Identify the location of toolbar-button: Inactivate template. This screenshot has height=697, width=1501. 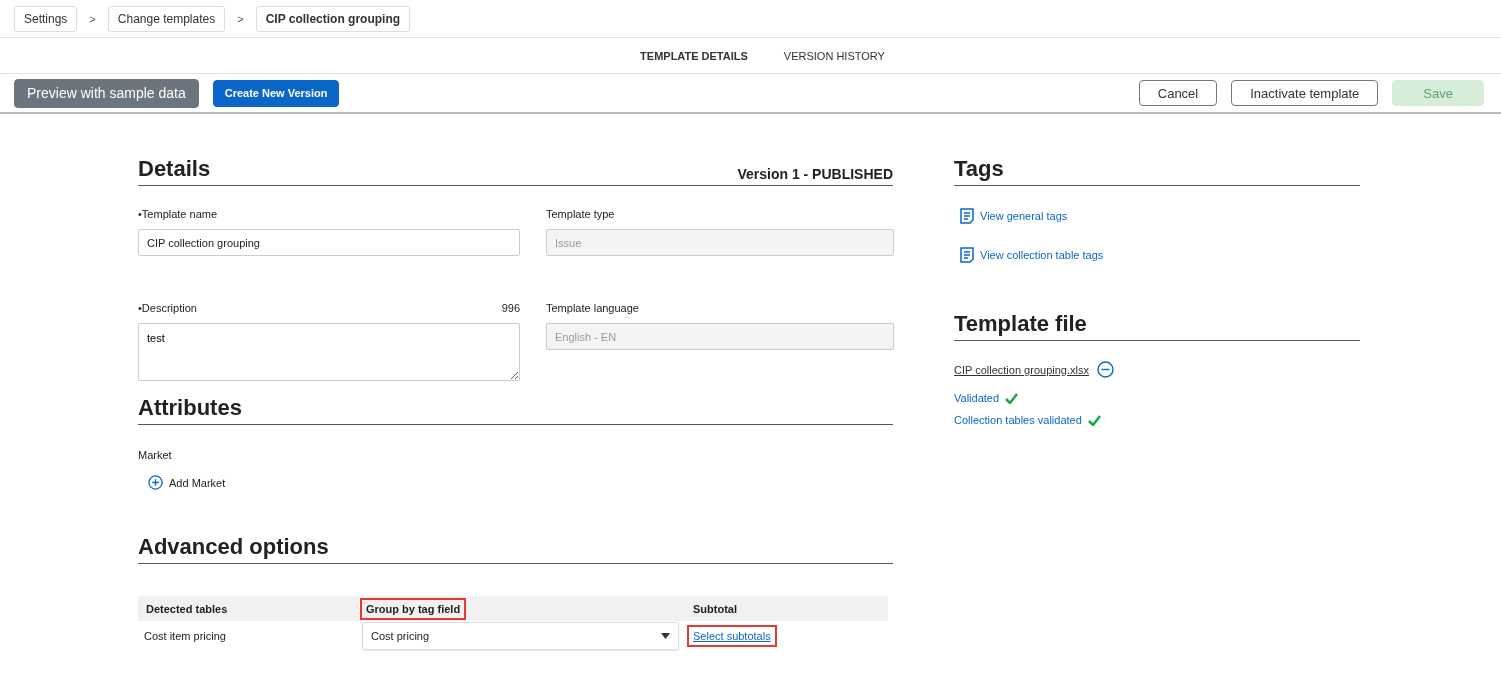
(1305, 93).